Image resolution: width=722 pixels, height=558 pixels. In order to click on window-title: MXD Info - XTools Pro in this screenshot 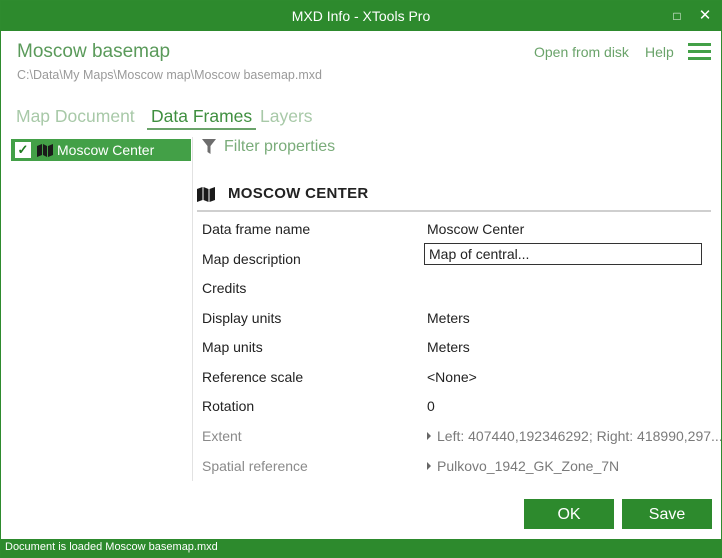, I will do `click(361, 16)`.